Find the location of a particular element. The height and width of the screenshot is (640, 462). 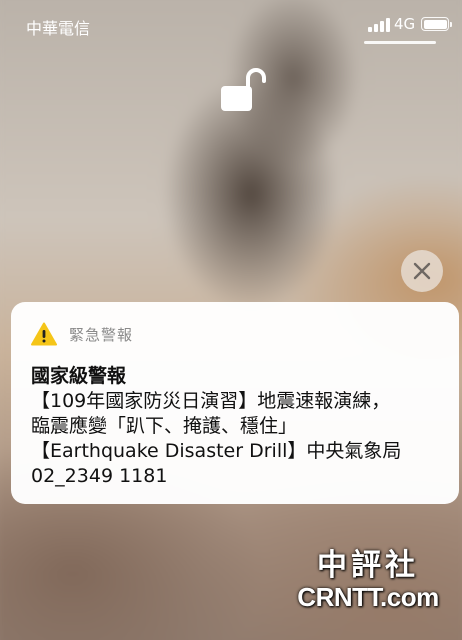

cellular-signal-icon is located at coordinates (379, 25).